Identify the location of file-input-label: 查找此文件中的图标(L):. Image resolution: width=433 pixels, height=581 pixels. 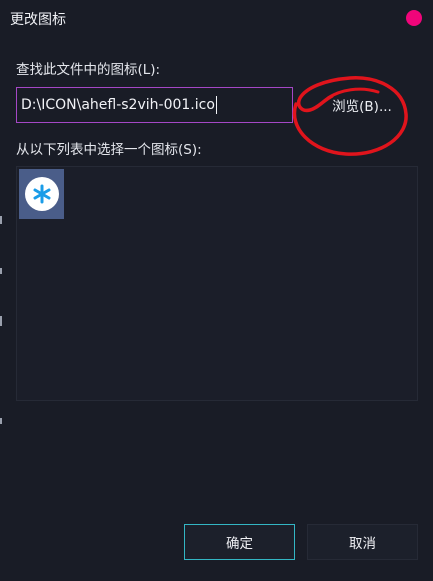
(88, 70).